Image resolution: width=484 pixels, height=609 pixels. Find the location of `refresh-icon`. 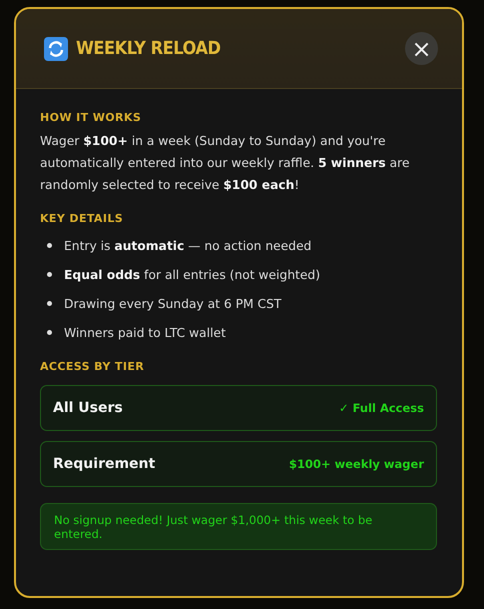

refresh-icon is located at coordinates (56, 48).